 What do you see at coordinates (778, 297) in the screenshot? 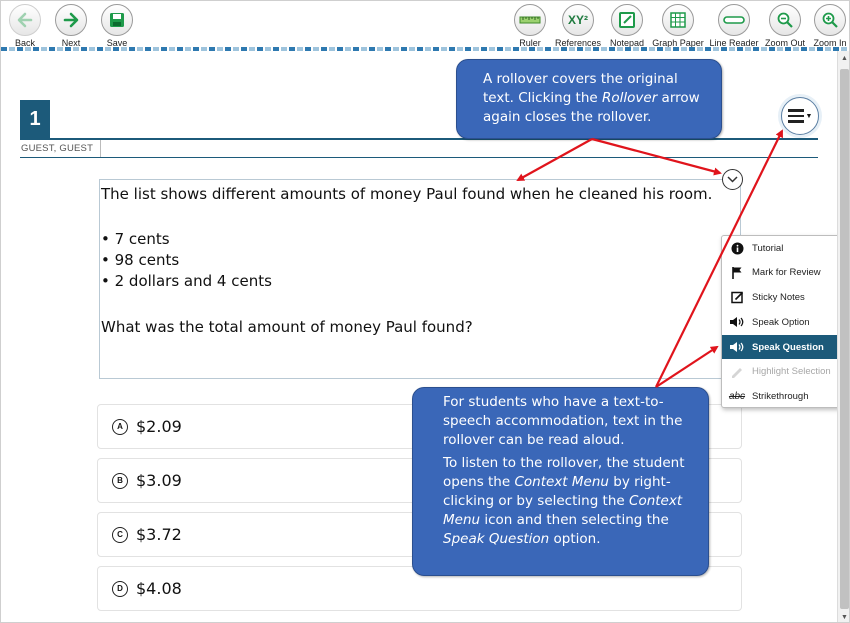
I see `menu-item-label: Sticky Notes` at bounding box center [778, 297].